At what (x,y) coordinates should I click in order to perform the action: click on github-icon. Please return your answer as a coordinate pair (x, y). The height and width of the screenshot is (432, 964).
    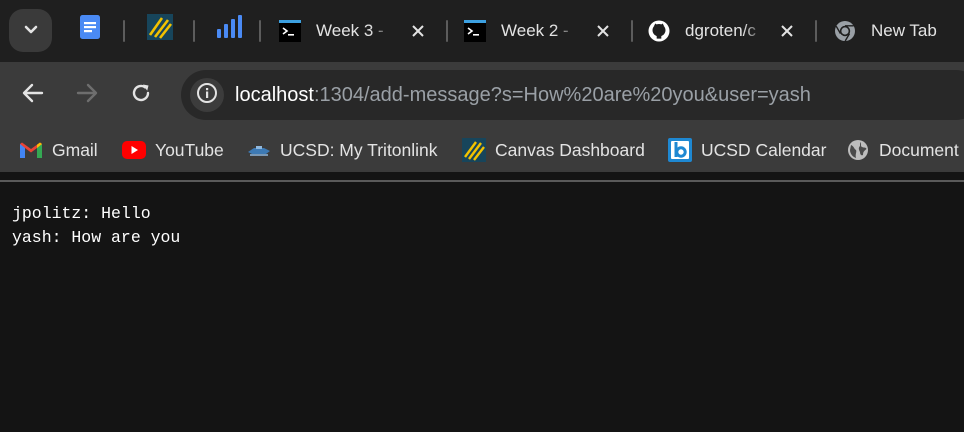
    Looking at the image, I should click on (659, 31).